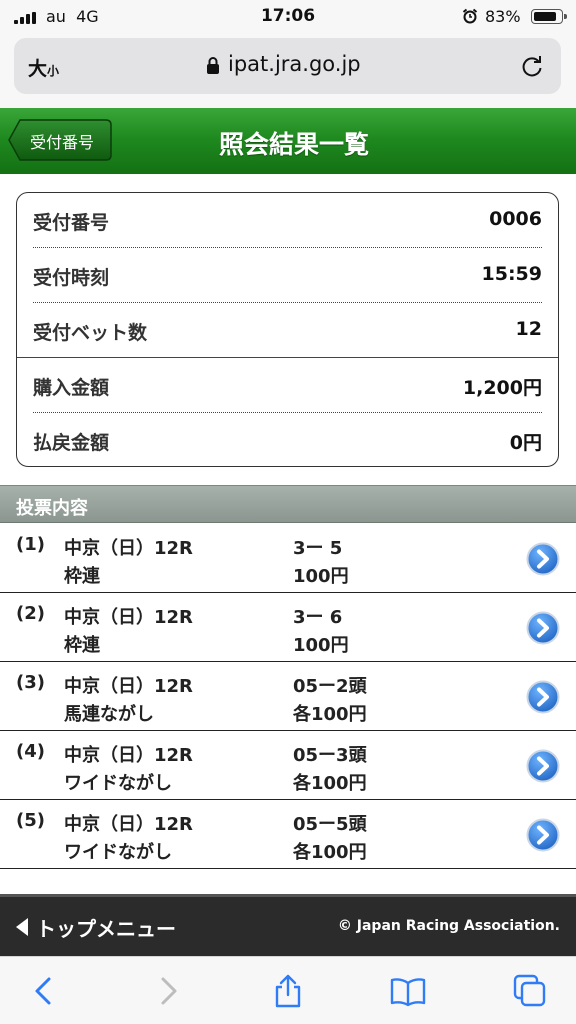 This screenshot has height=1024, width=576. Describe the element at coordinates (109, 714) in the screenshot. I see `bet-type: 馬連ながし` at that location.